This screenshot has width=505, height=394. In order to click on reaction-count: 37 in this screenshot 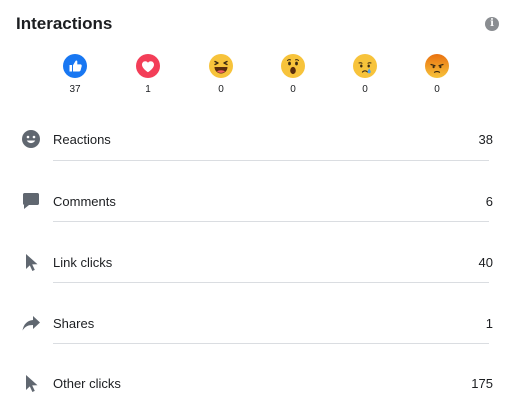, I will do `click(75, 89)`.